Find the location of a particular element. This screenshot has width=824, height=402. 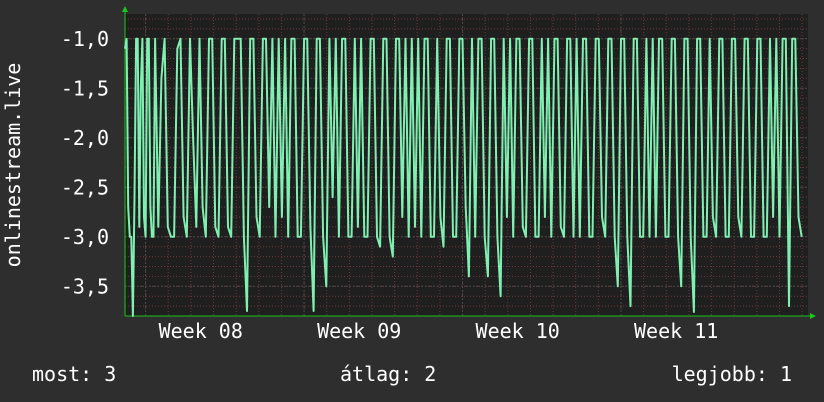

y-tick-label: -3,0 is located at coordinates (85, 237).